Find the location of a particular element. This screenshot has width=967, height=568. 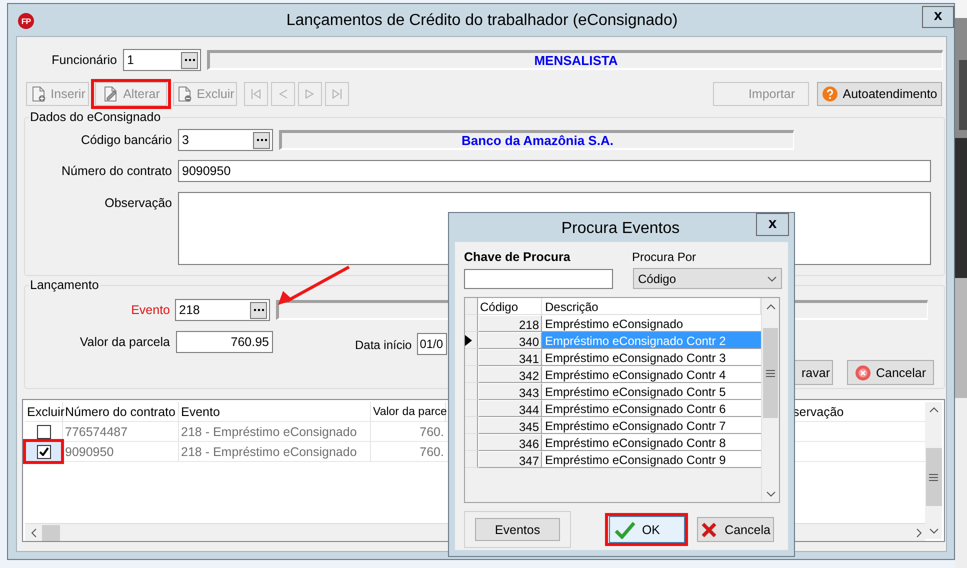

group-title: Lançamento is located at coordinates (64, 285).